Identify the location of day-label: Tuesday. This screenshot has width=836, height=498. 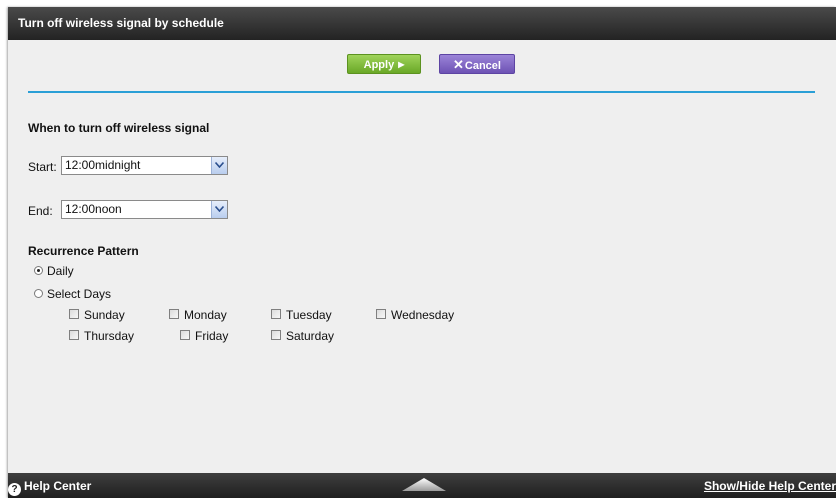
(309, 315).